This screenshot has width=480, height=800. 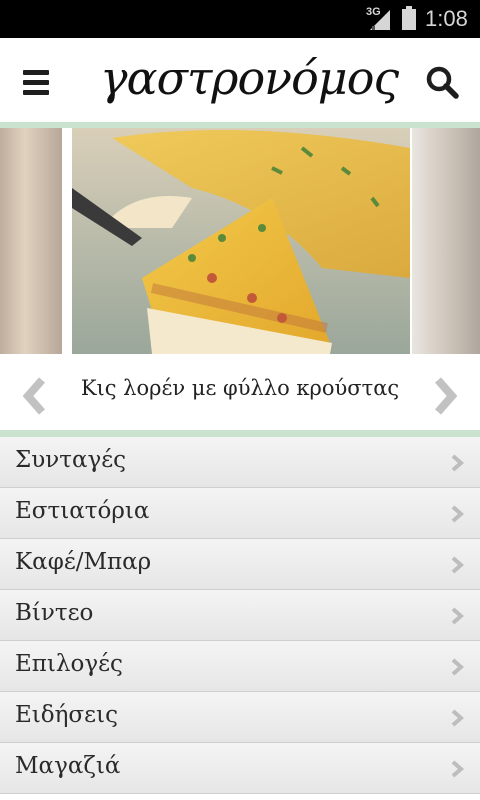 What do you see at coordinates (240, 388) in the screenshot?
I see `carousel-caption: Κις λορέν με φύλλο κρούστας` at bounding box center [240, 388].